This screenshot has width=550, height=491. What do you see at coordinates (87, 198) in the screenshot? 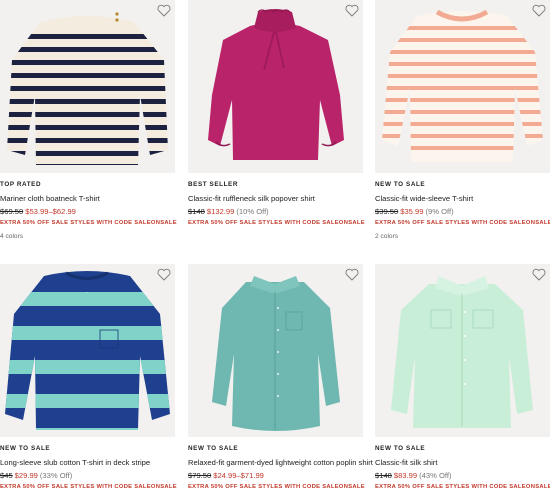
I see `product-name: Mariner cloth boatneck T-shirt` at bounding box center [87, 198].